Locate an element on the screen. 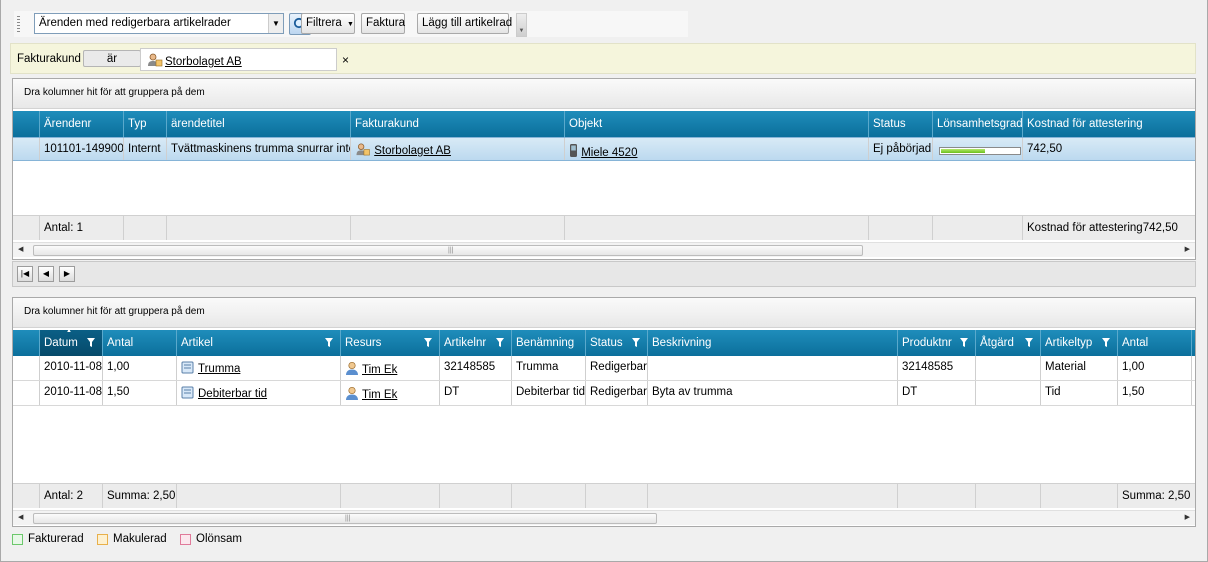 This screenshot has height=562, width=1208. toolbar-grip is located at coordinates (18, 24).